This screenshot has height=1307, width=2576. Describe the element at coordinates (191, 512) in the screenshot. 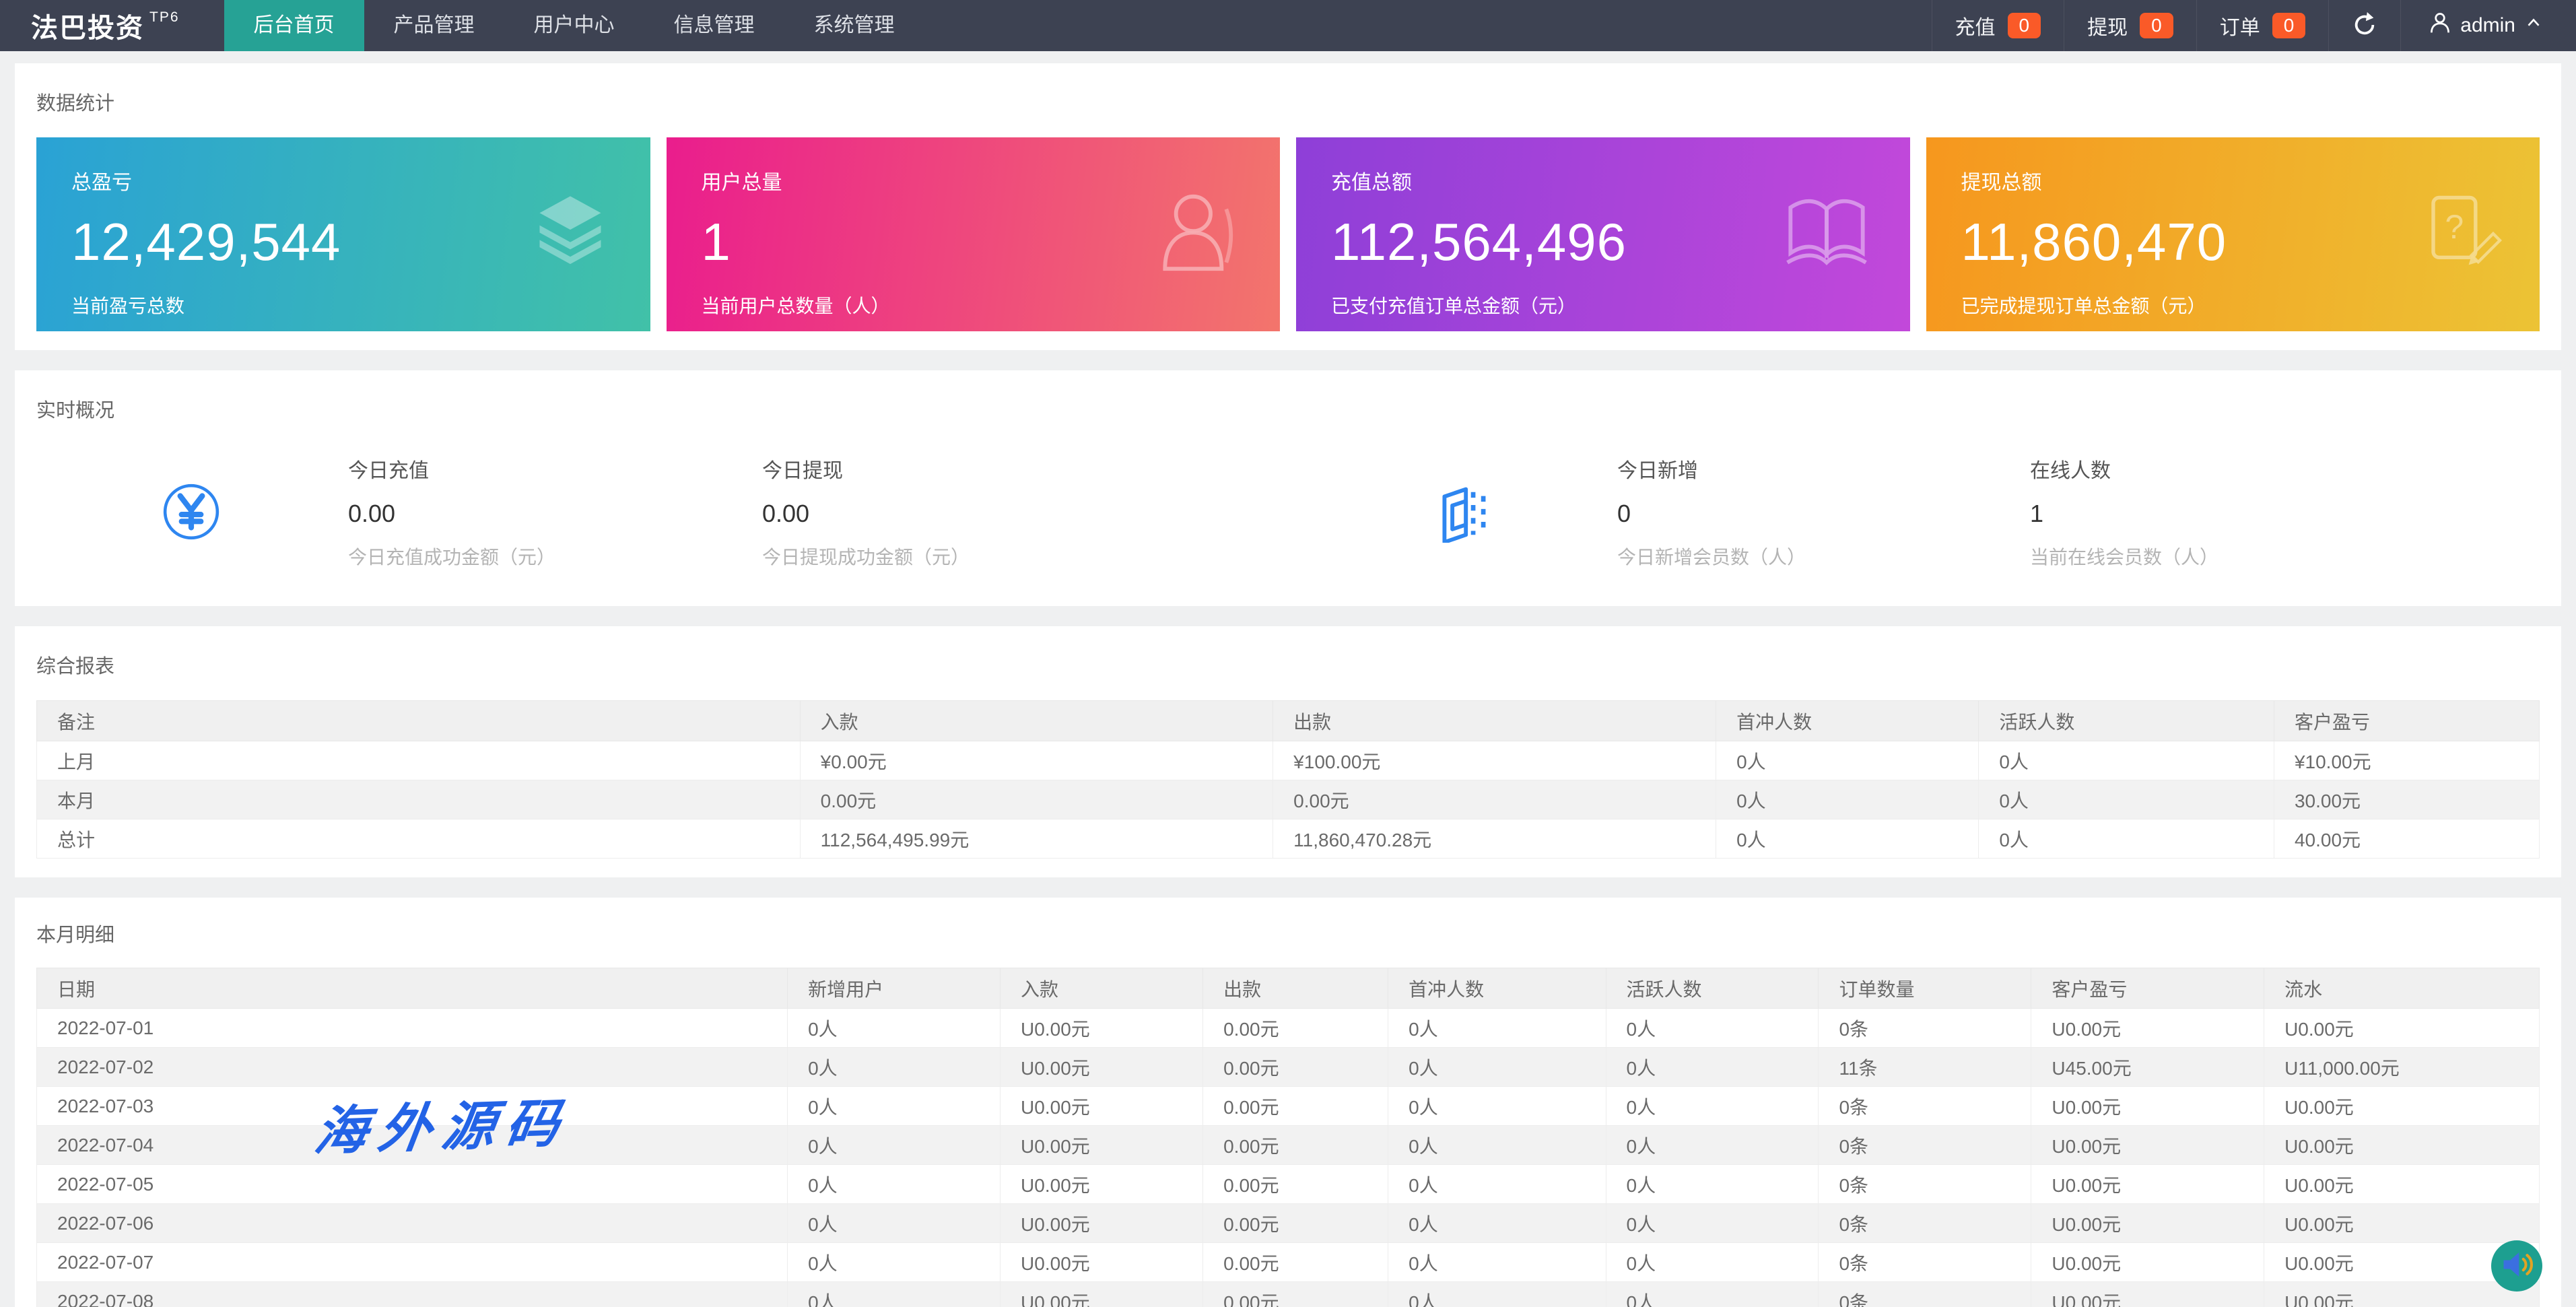

I see `yen-circle-icon` at that location.